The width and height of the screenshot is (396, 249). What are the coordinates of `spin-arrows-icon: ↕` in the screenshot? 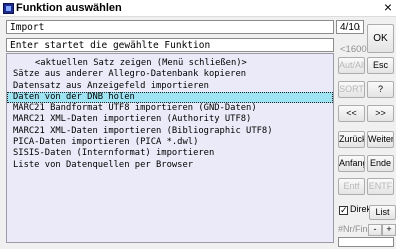 It's located at (359, 27).